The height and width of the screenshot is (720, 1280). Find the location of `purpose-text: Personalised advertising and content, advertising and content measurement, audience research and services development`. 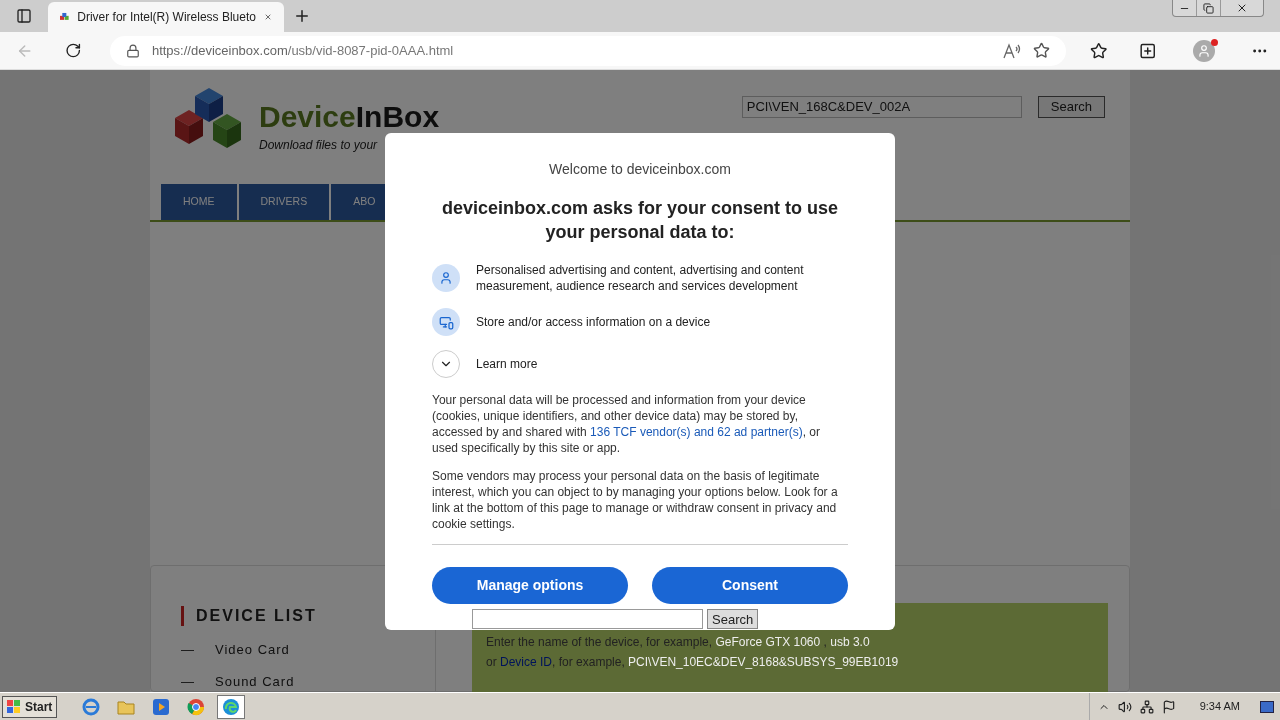

purpose-text: Personalised advertising and content, advertising and content measurement, audience research and services development is located at coordinates (640, 278).